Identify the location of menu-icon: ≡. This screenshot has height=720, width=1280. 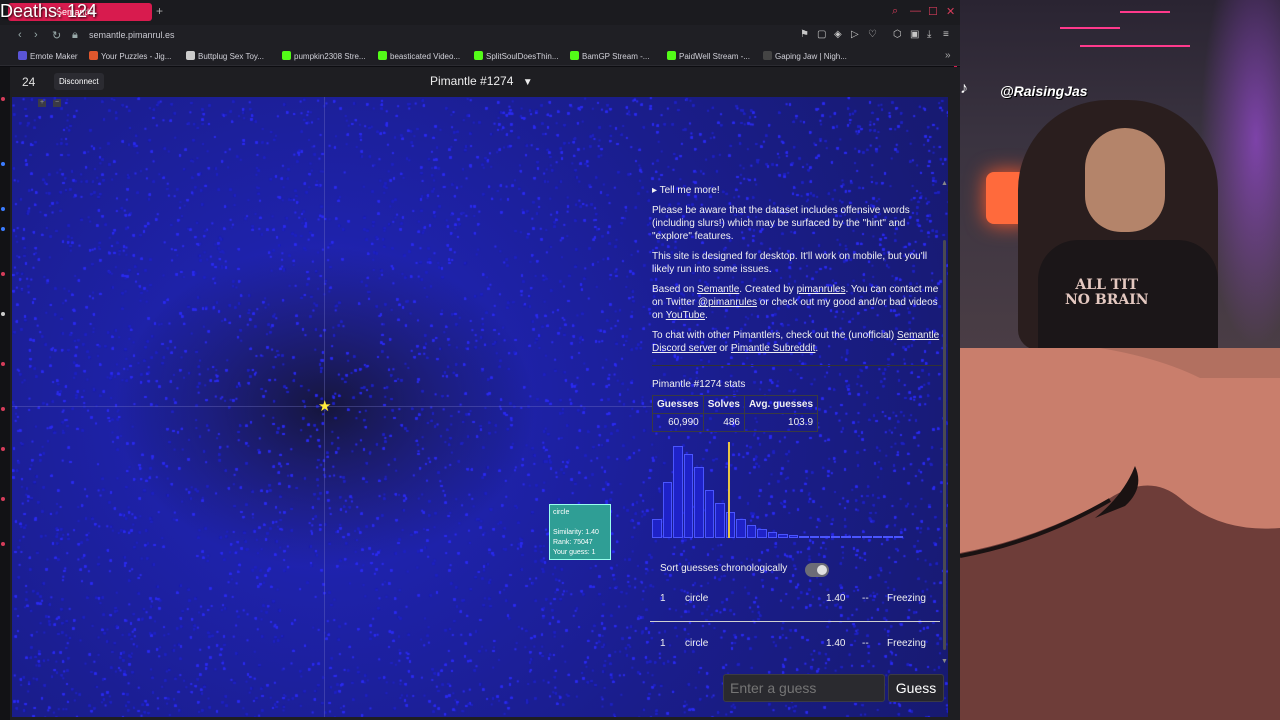
(946, 34).